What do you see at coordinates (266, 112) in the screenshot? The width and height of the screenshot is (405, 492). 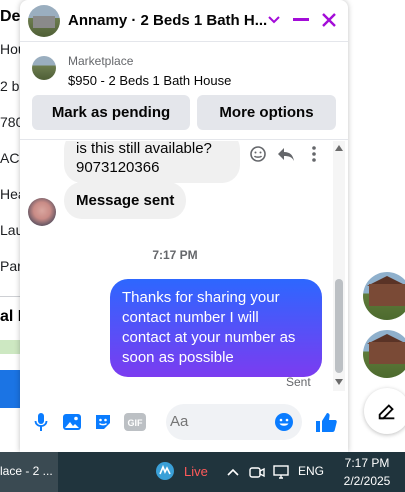 I see `more-options-button: More options` at bounding box center [266, 112].